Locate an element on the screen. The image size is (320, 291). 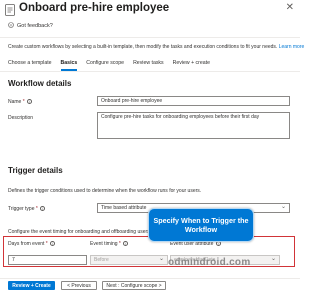
name-label: Name * i is located at coordinates (20, 102).